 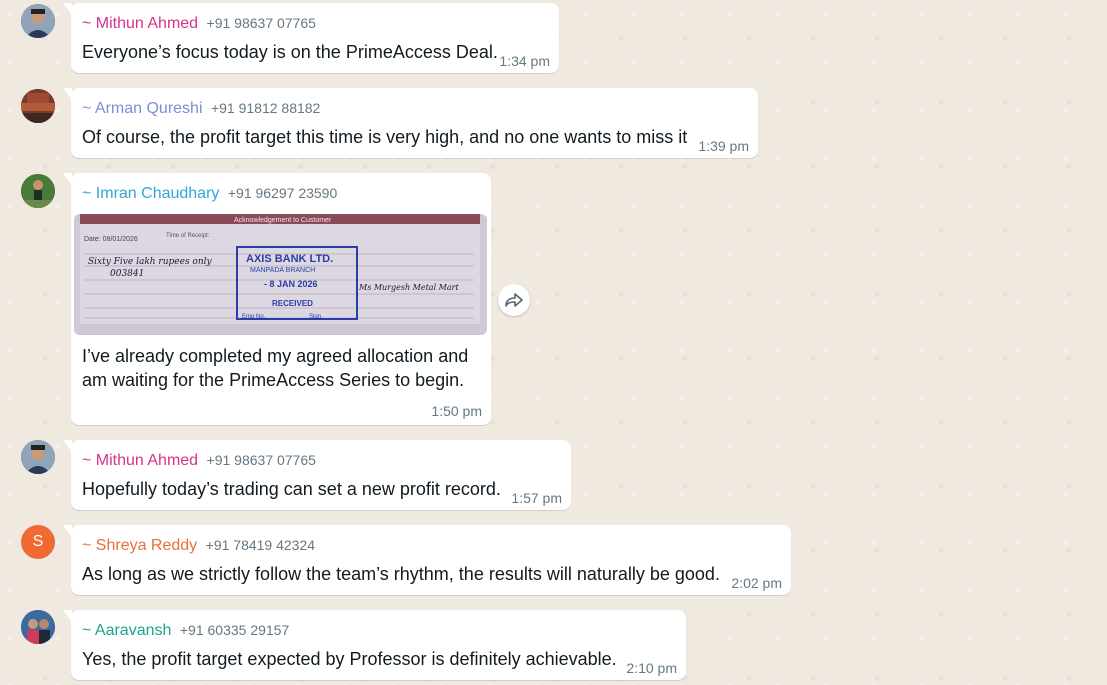 I want to click on message-time: 2:02 pm, so click(x=756, y=583).